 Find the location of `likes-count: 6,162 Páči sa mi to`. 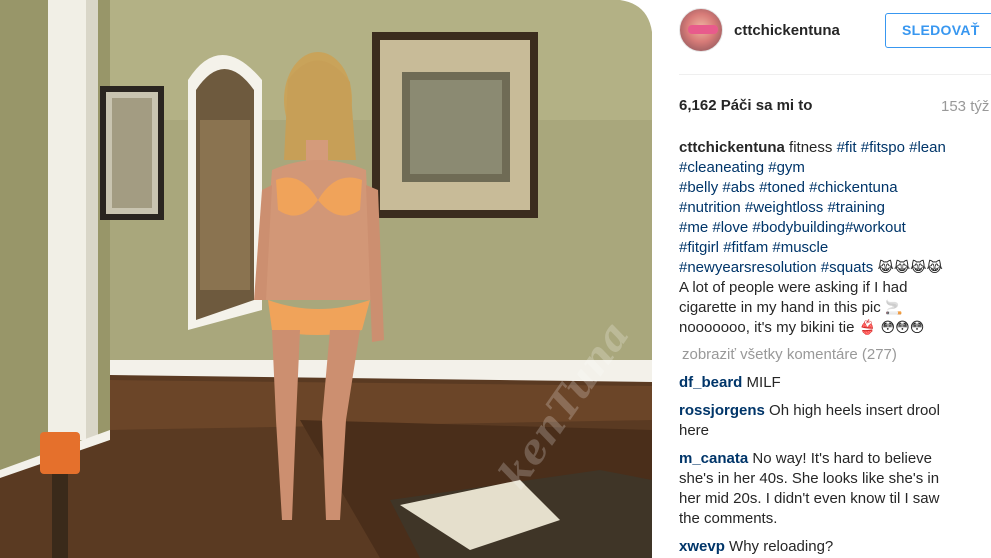

likes-count: 6,162 Páči sa mi to is located at coordinates (745, 105).